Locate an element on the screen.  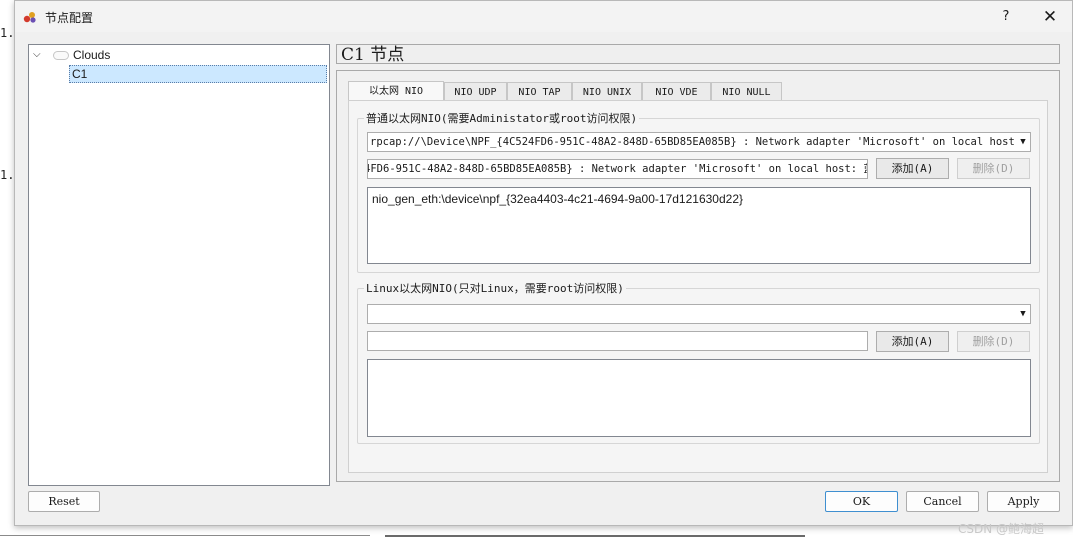
tab-nio-vde: NIO VDE is located at coordinates (676, 91).